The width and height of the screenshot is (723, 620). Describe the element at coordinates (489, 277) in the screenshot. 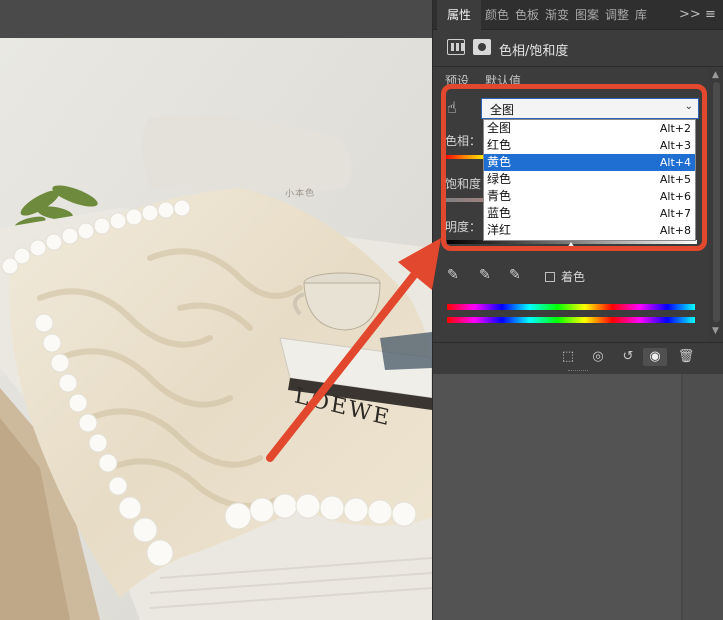

I see `eyedropper-add-icon: ✎` at that location.